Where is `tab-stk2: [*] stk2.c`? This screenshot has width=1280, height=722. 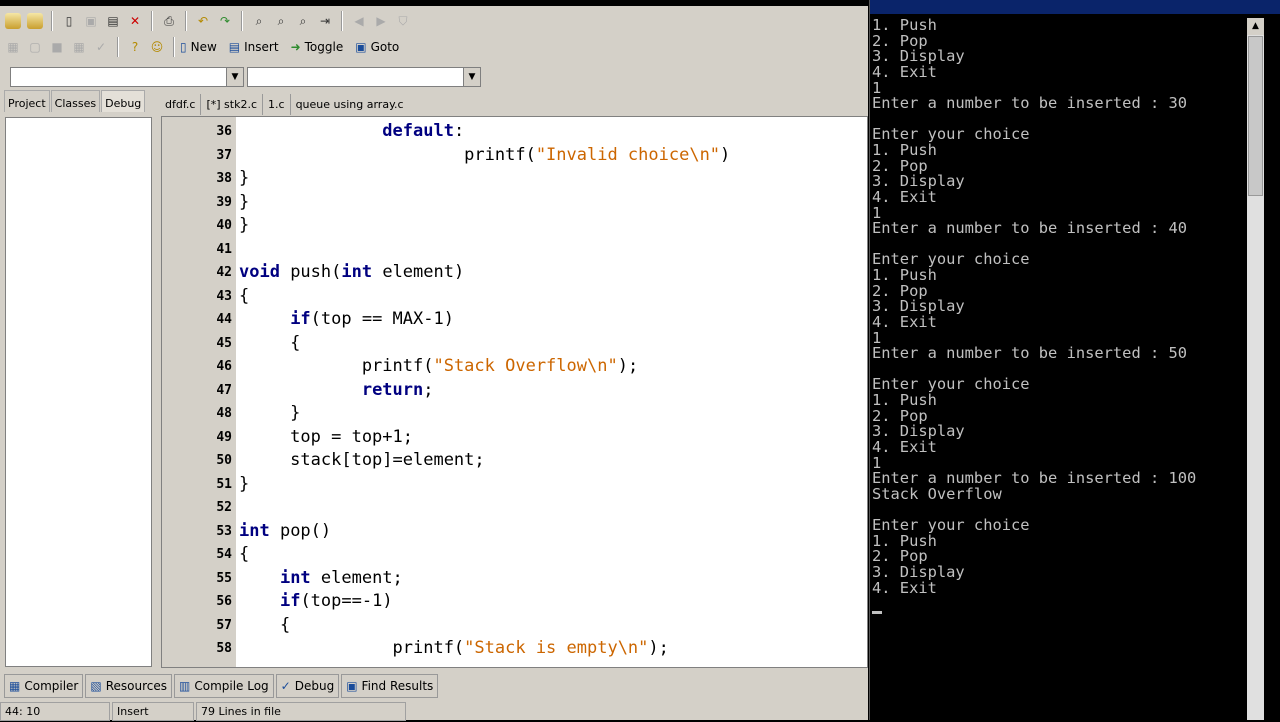 tab-stk2: [*] stk2.c is located at coordinates (232, 104).